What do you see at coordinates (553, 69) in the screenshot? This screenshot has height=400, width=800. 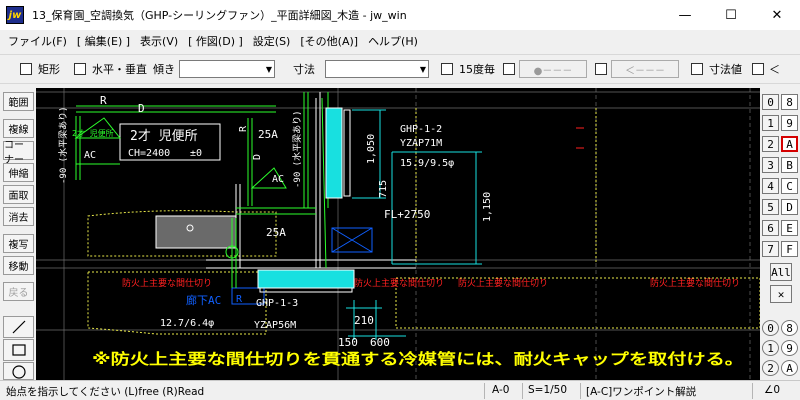 I see `snap-a-button: ●－－－` at bounding box center [553, 69].